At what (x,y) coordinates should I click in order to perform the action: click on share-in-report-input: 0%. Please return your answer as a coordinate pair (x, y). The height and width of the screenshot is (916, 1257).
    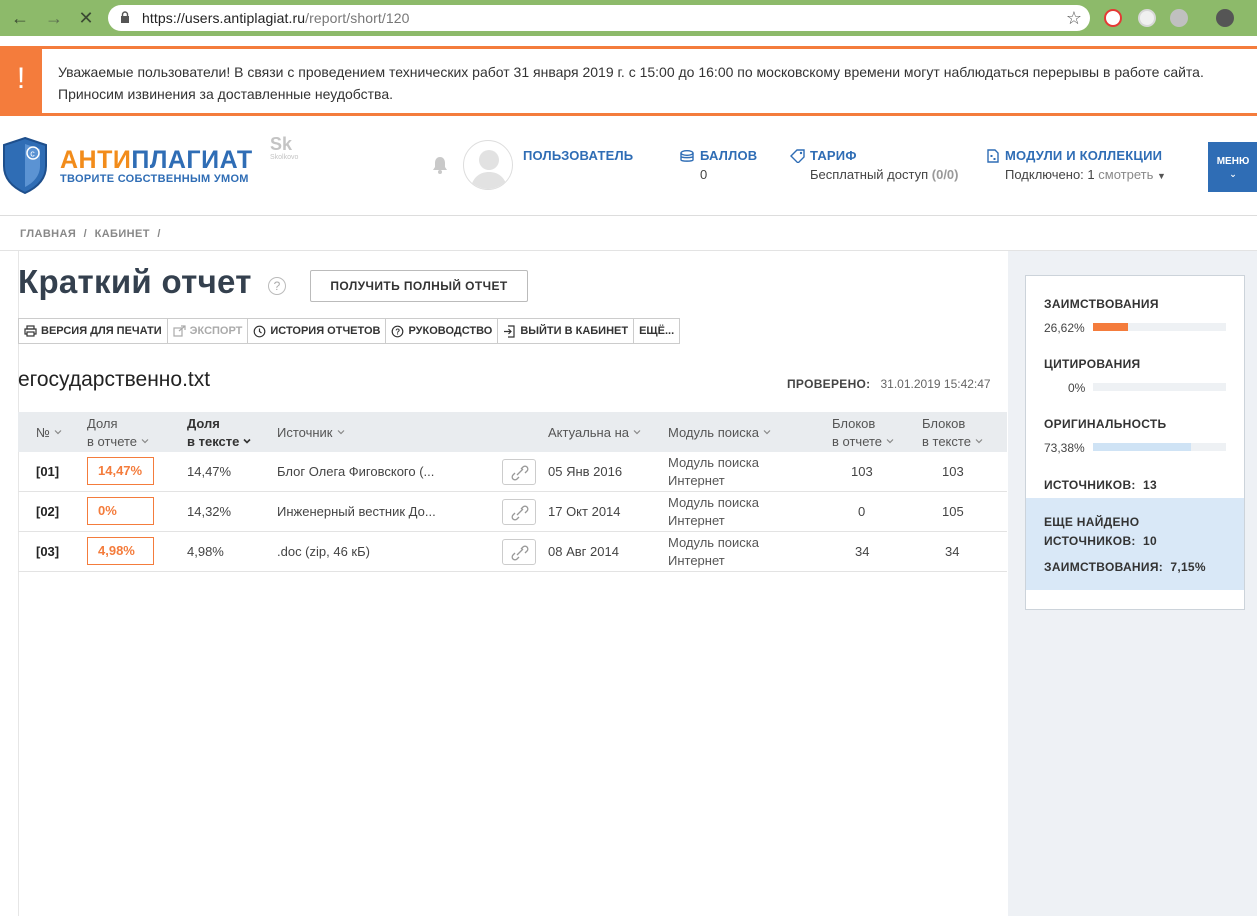
    Looking at the image, I should click on (120, 511).